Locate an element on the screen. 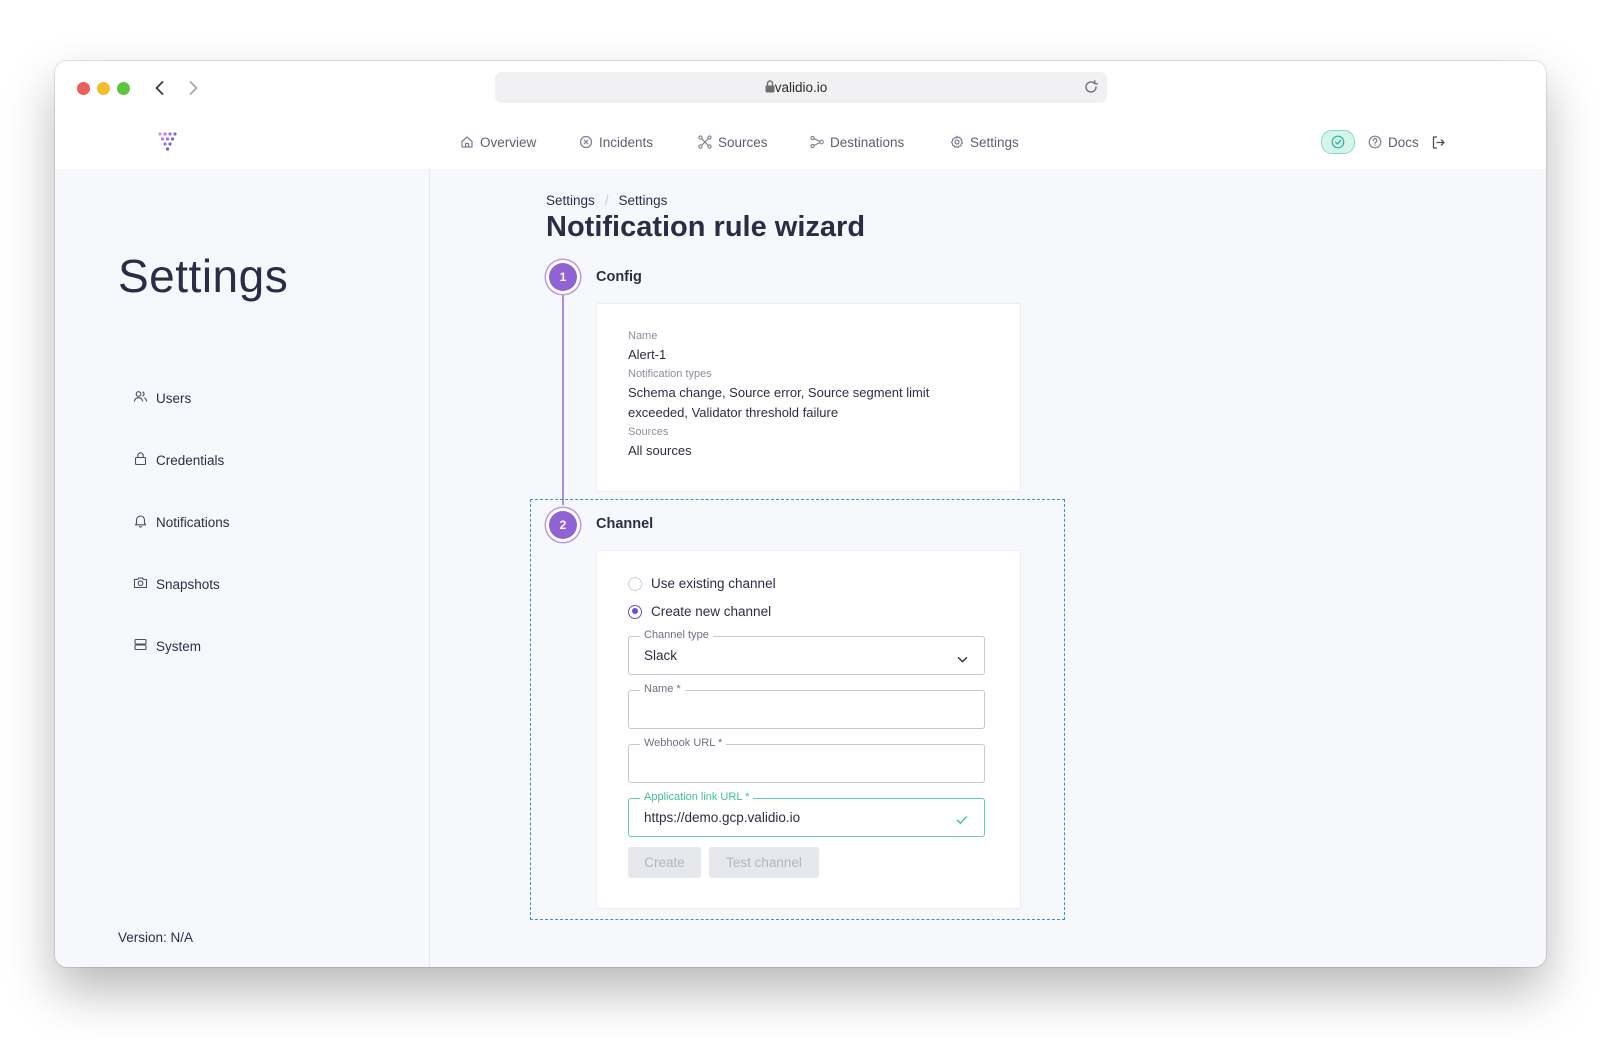 Image resolution: width=1600 pixels, height=1040 pixels. docs-link: Docs is located at coordinates (1393, 142).